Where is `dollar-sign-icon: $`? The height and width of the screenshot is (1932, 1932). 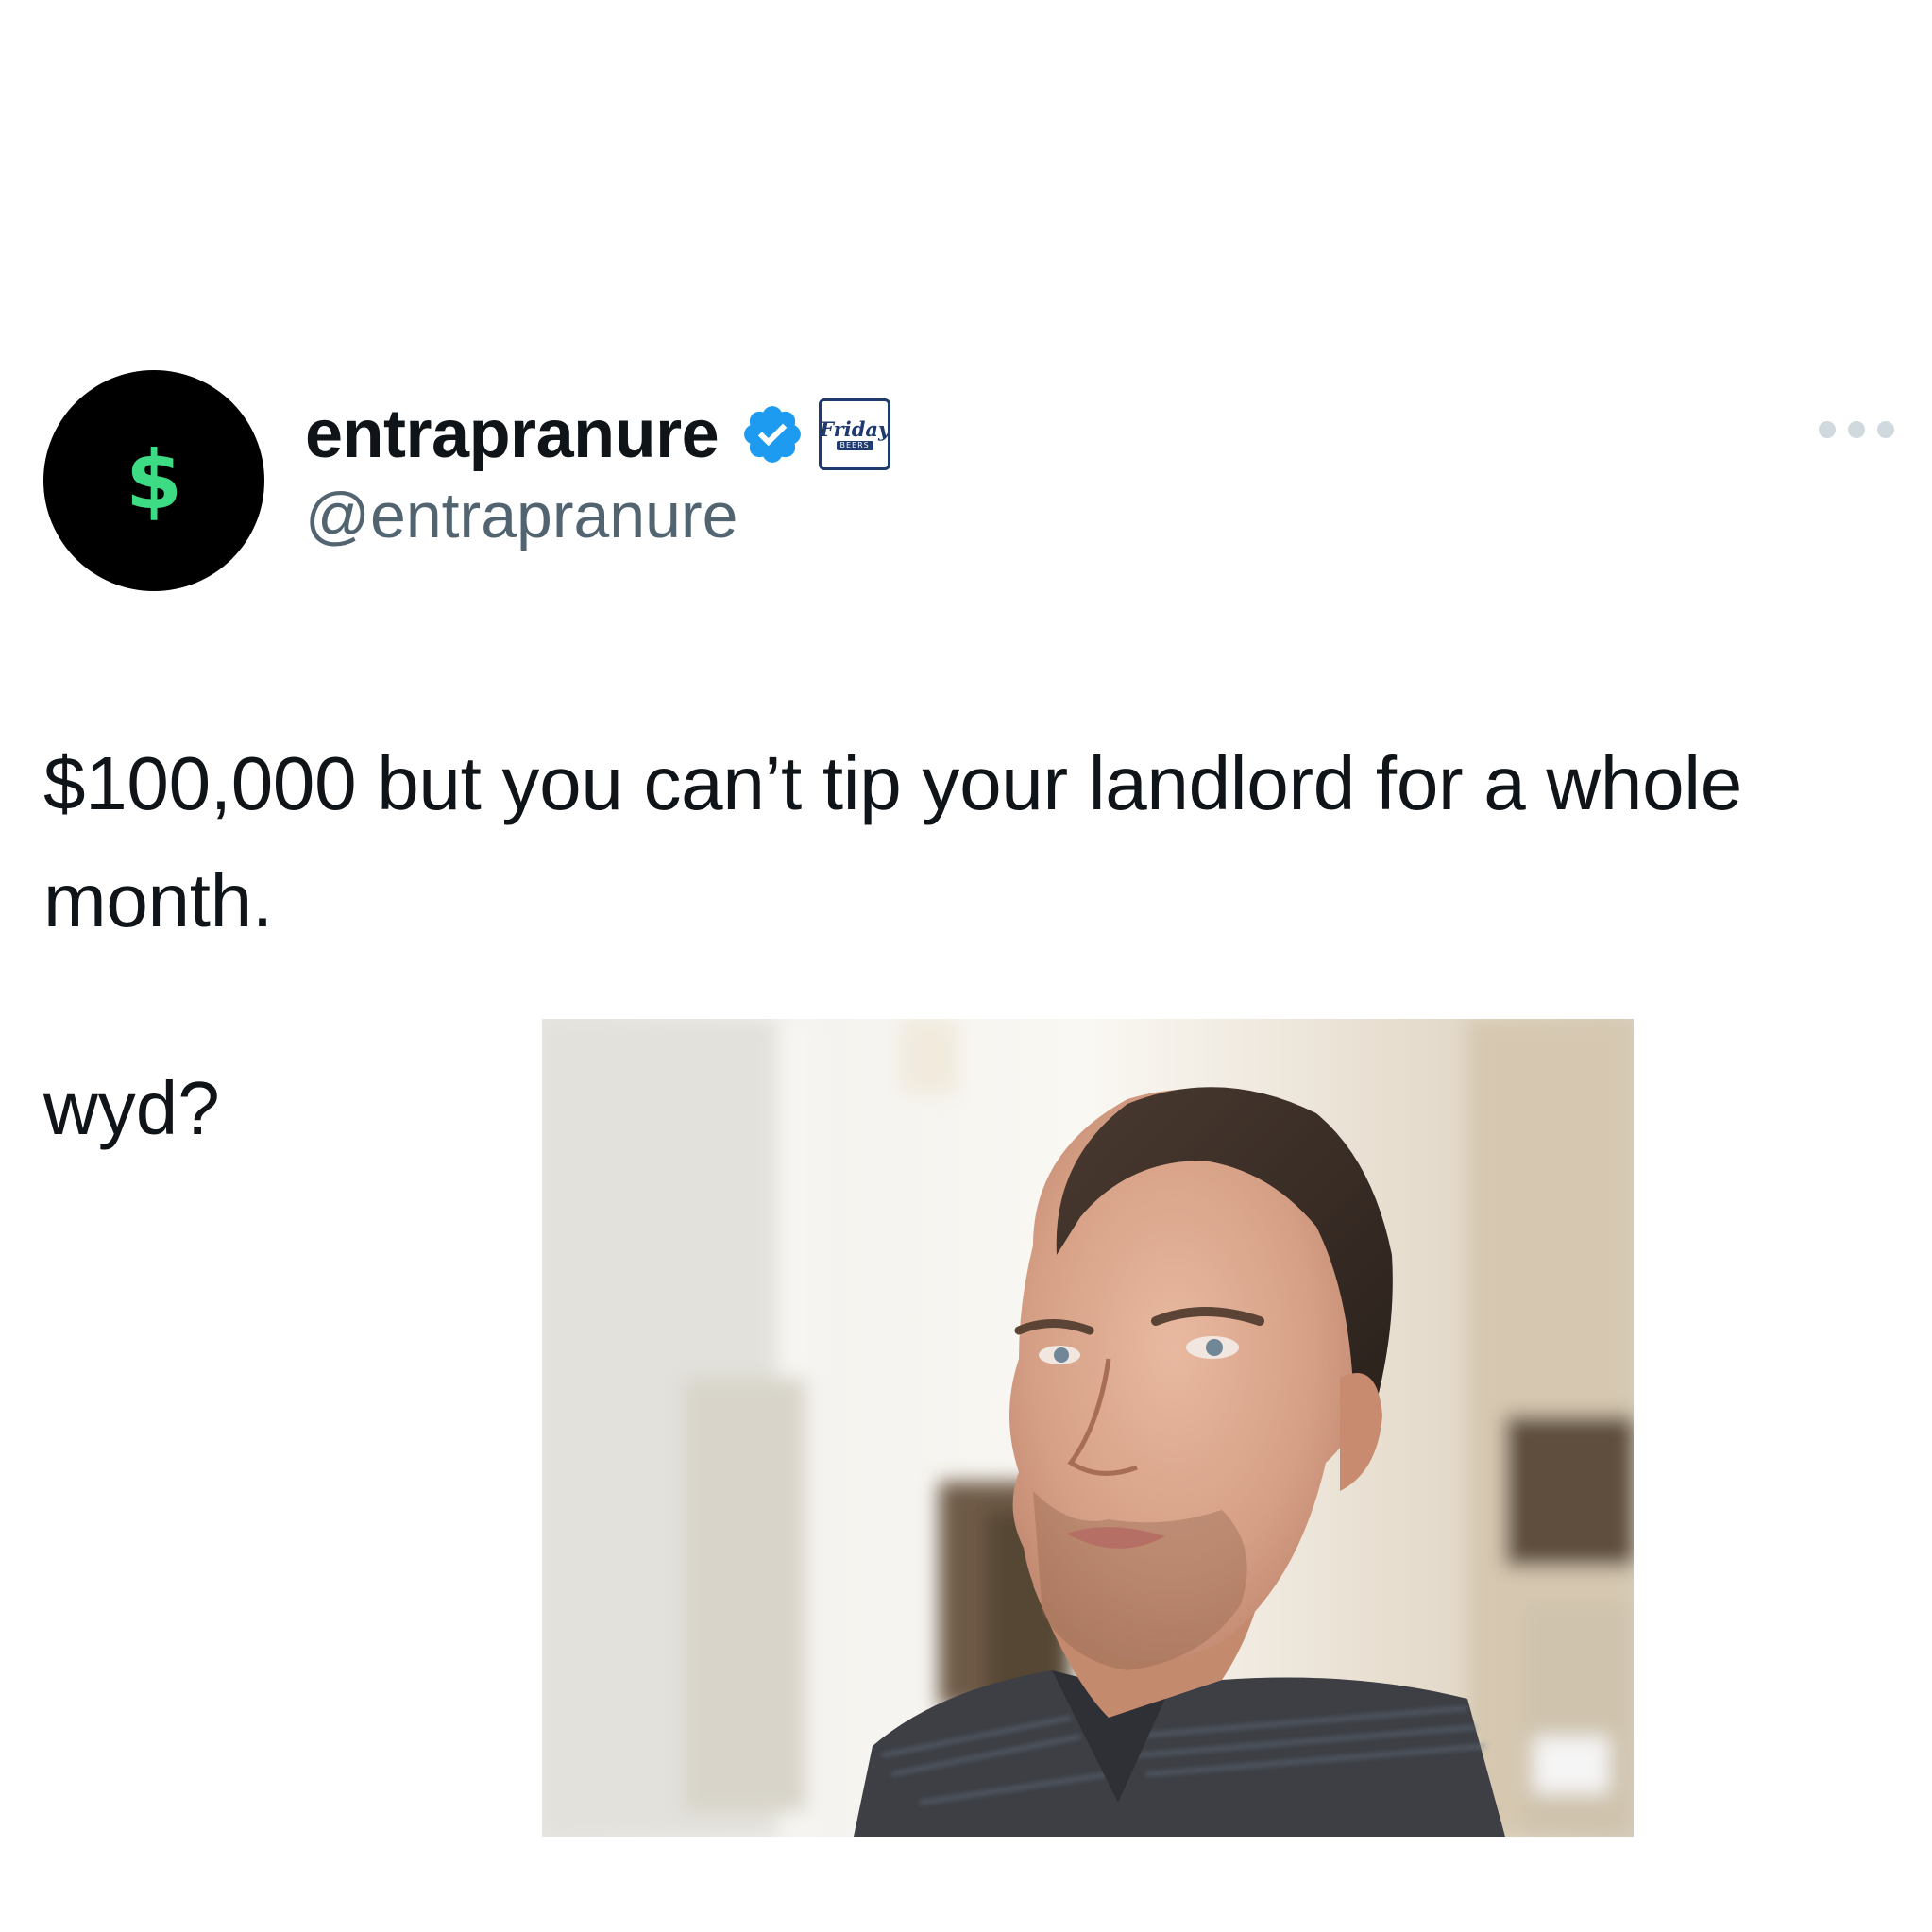 dollar-sign-icon: $ is located at coordinates (154, 480).